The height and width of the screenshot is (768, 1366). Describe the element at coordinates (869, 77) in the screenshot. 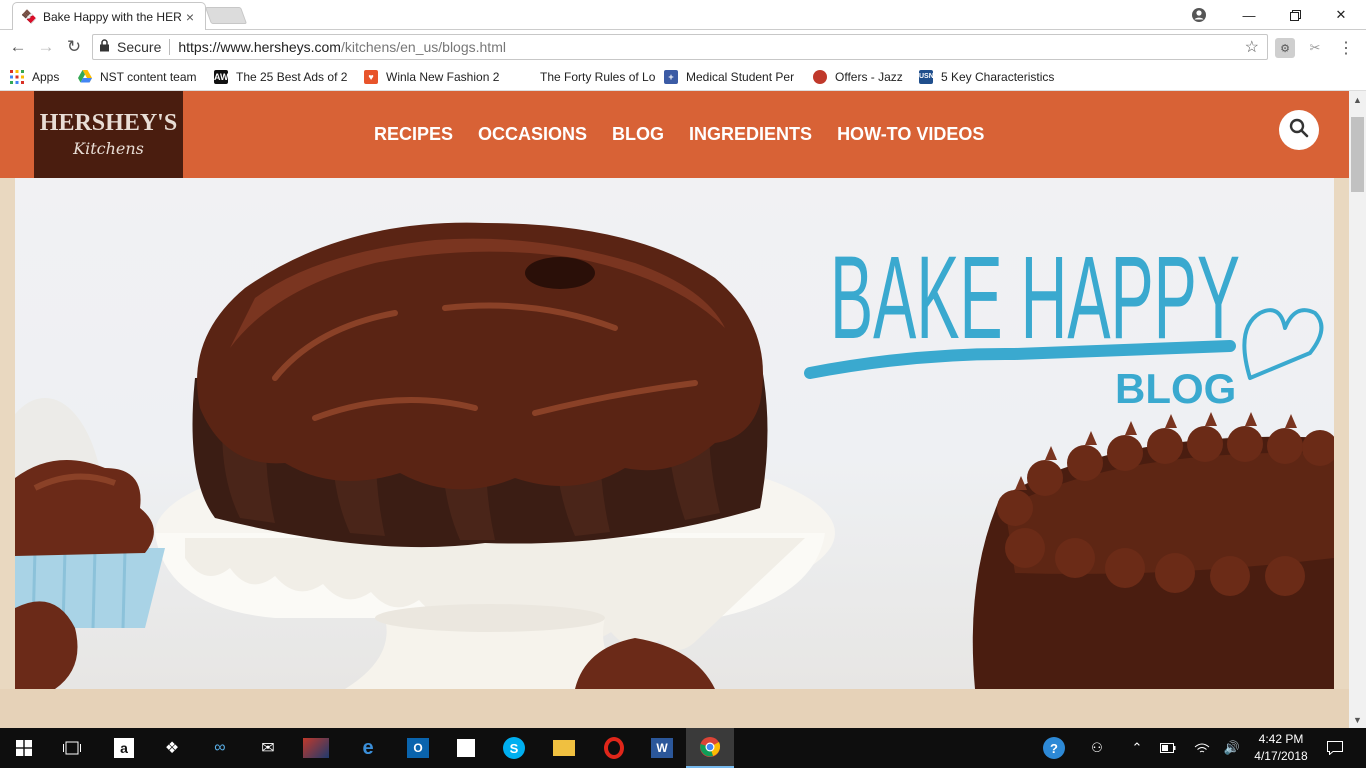

I see `bookmark-label: Offers - Jazz` at that location.